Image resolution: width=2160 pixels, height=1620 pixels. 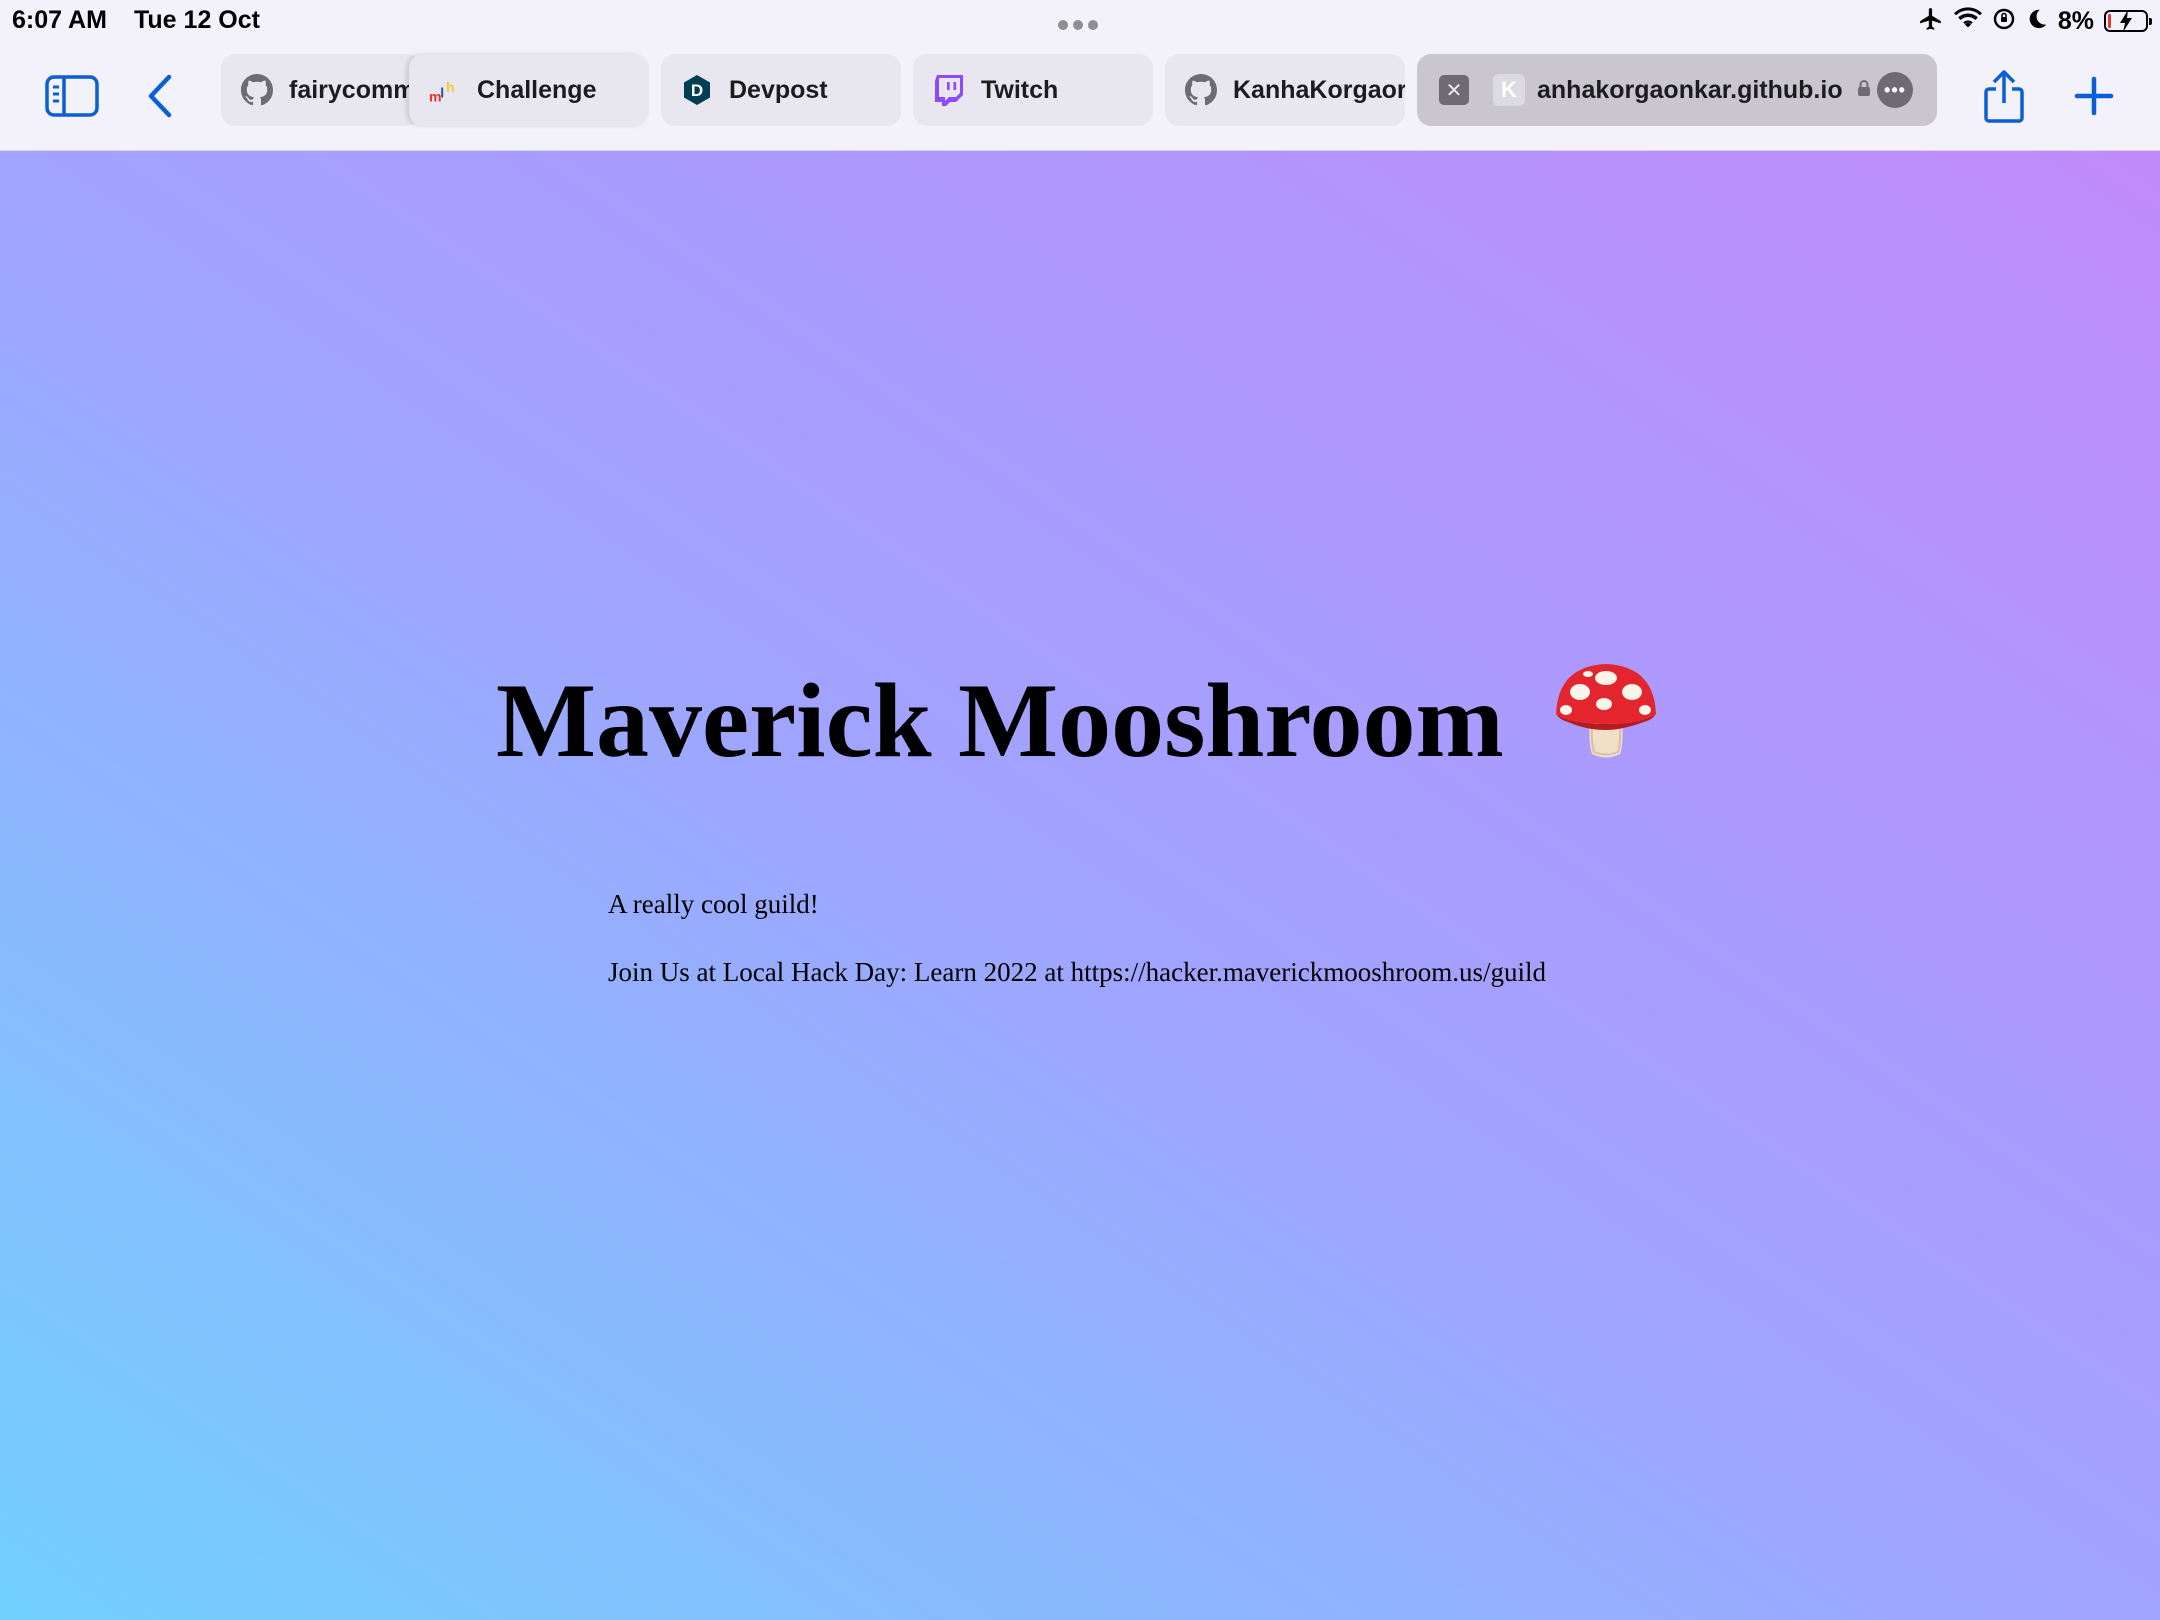 What do you see at coordinates (1020, 89) in the screenshot?
I see `tab-label: Twitch` at bounding box center [1020, 89].